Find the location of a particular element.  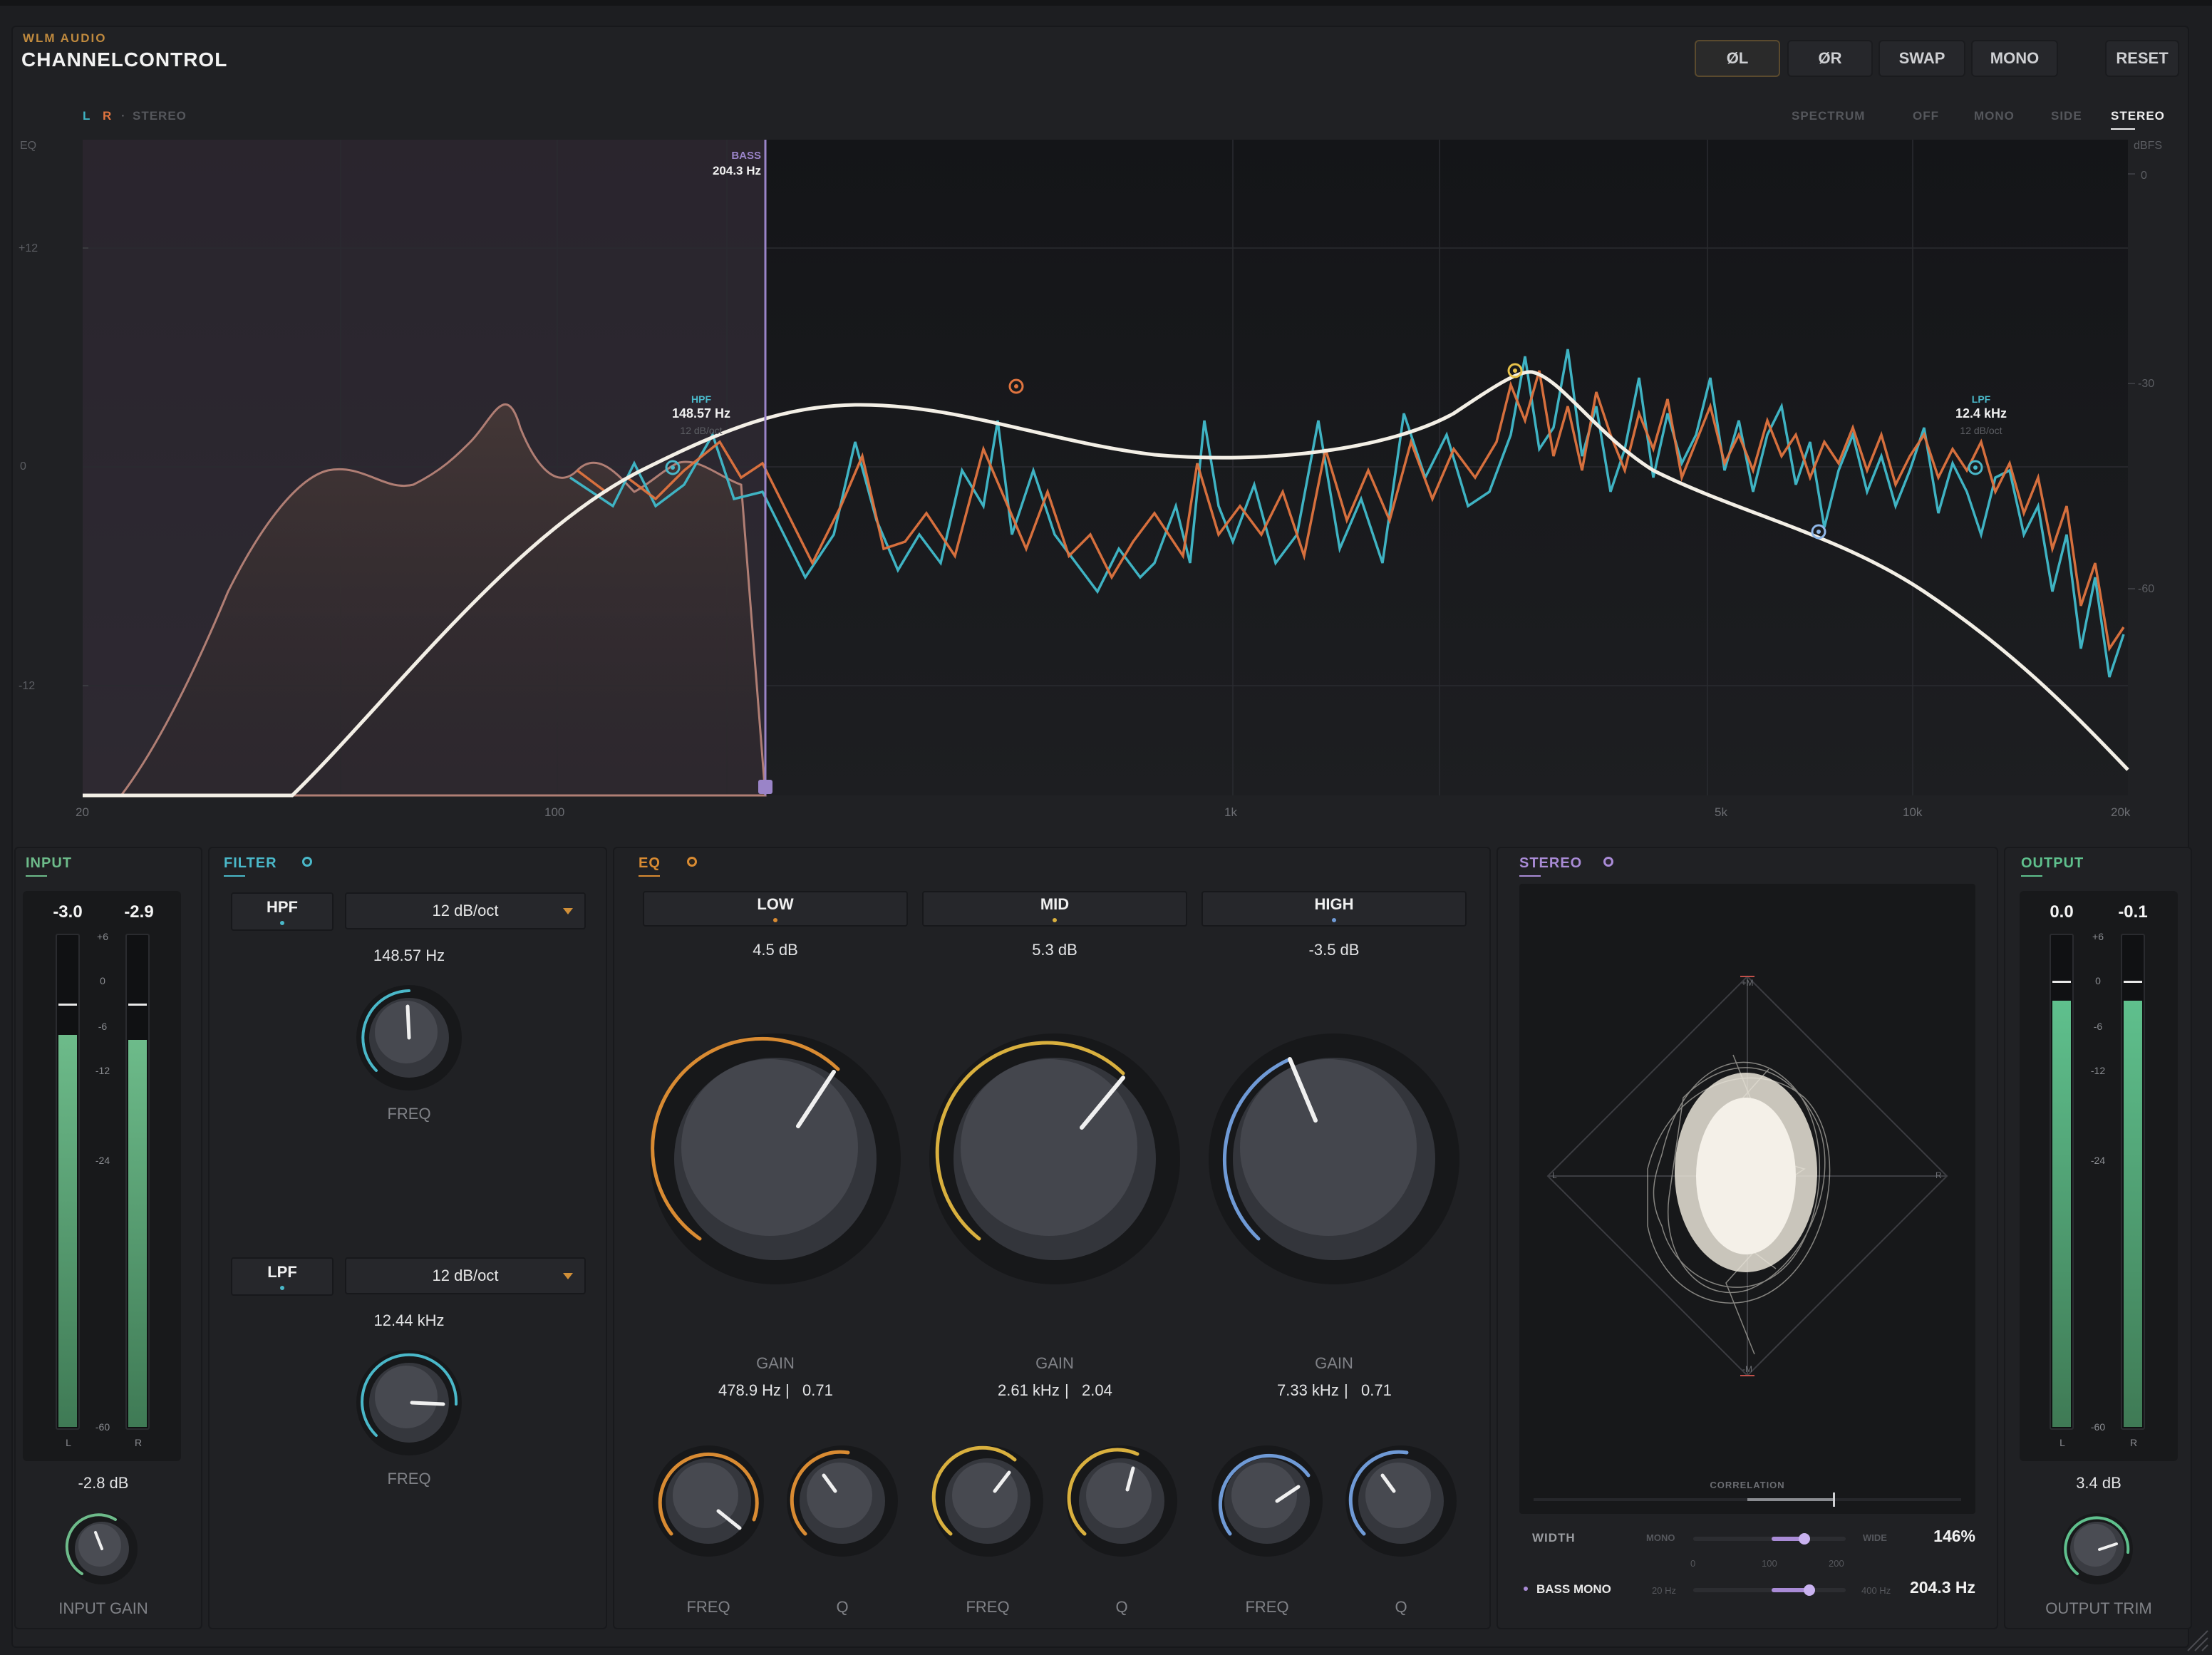

output-title: OUTPUT is located at coordinates (2052, 863).